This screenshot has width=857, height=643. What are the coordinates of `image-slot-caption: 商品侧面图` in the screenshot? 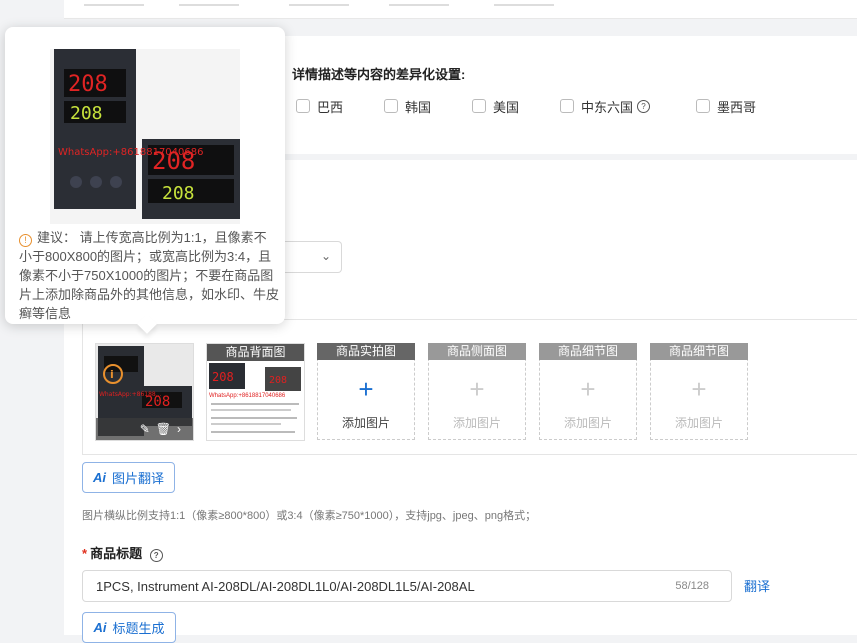 It's located at (477, 351).